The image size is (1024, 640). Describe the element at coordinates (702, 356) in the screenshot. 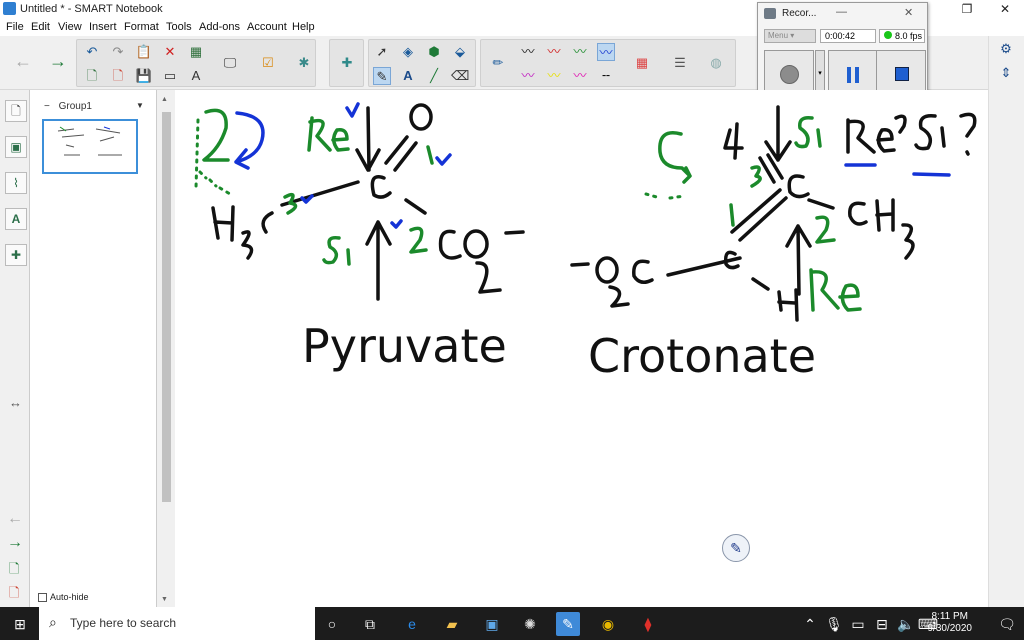

I see `crotonate-label: Crotonate` at that location.